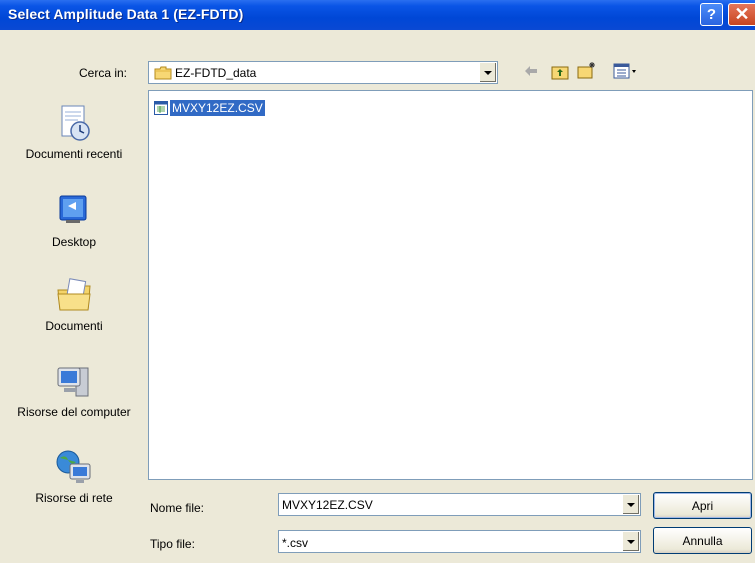 Image resolution: width=755 pixels, height=563 pixels. I want to click on folder-icon, so click(163, 73).